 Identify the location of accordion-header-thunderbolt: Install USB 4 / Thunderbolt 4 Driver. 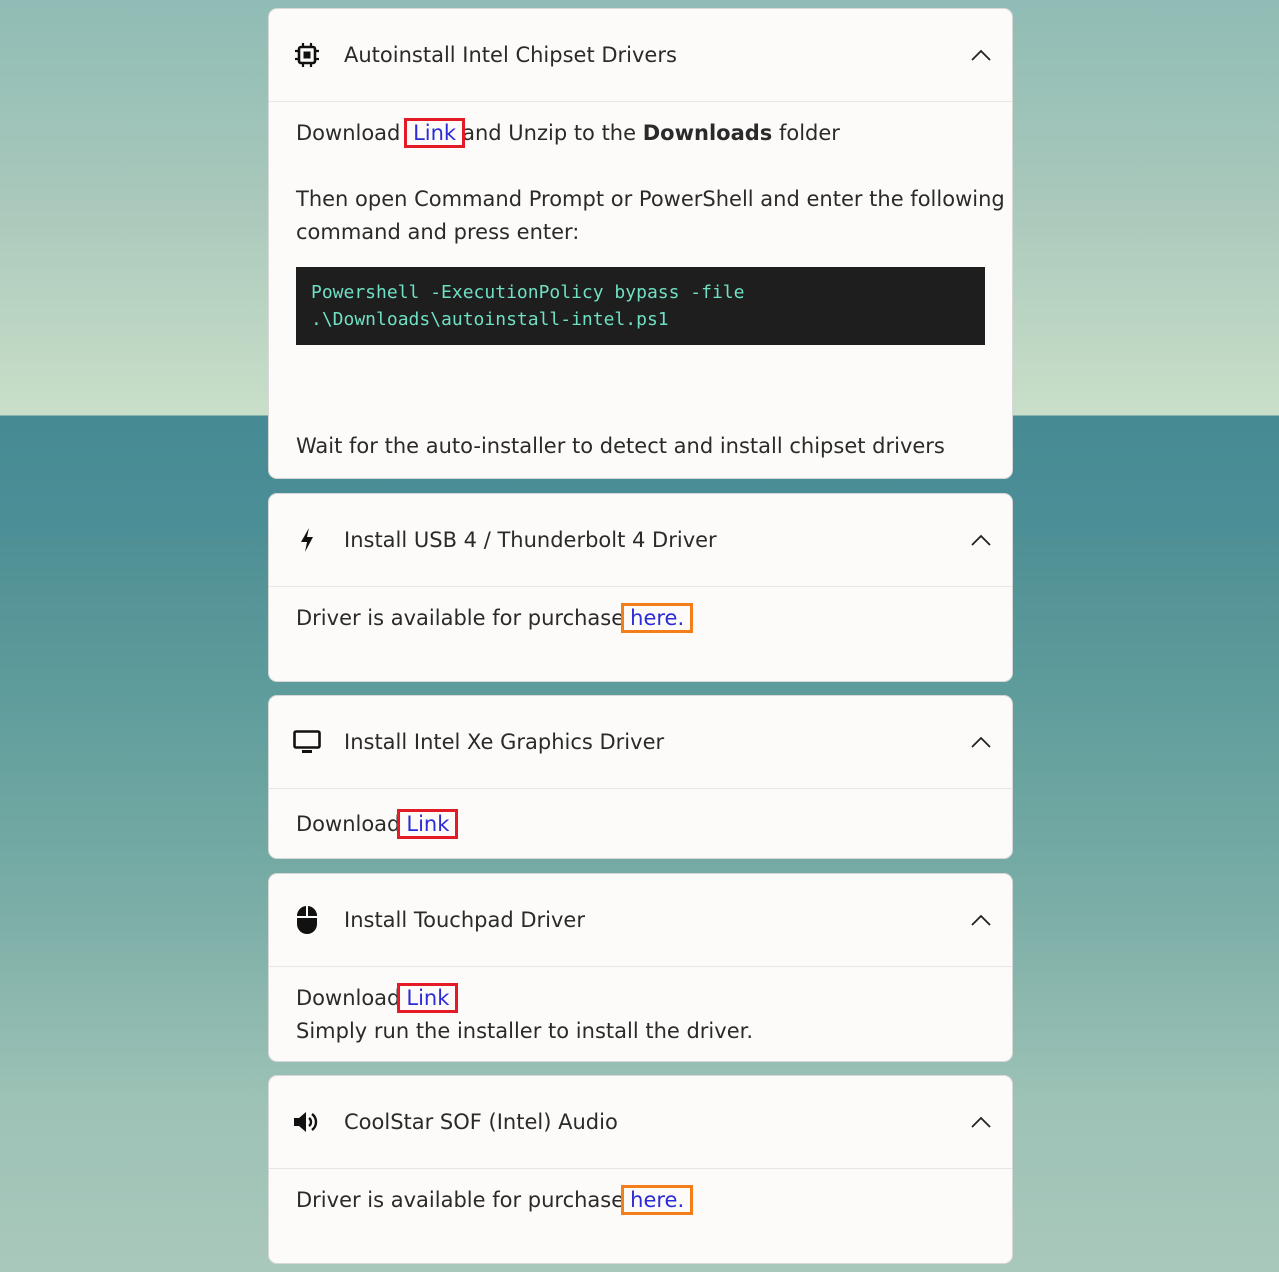
(640, 540).